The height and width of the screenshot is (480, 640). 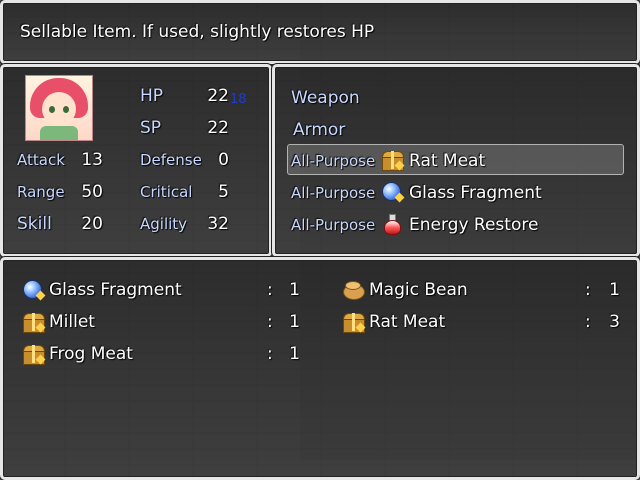 What do you see at coordinates (218, 224) in the screenshot?
I see `agility-value: 32` at bounding box center [218, 224].